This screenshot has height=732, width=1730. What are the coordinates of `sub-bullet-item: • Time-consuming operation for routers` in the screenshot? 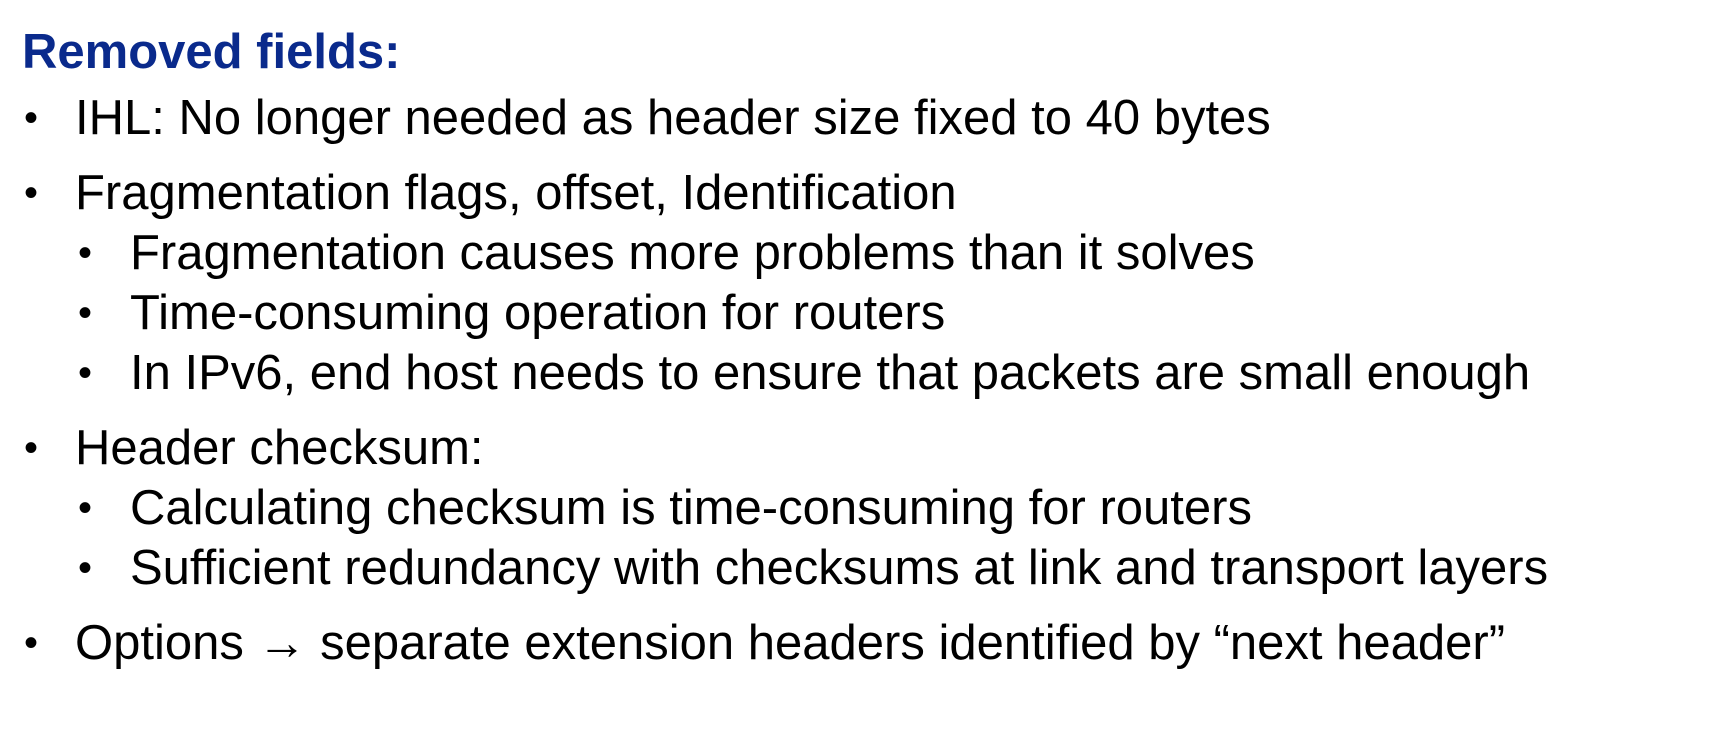 It's located at (865, 313).